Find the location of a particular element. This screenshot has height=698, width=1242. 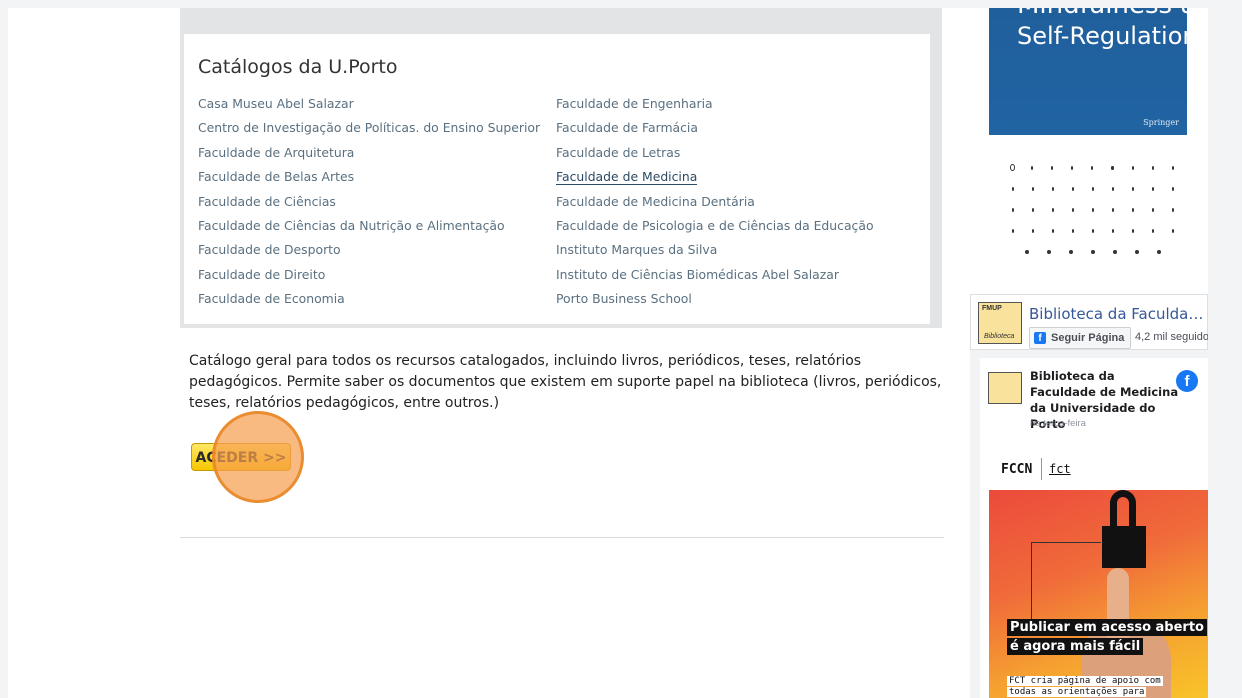

catalog-link: Faculdade de Belas Artes is located at coordinates (276, 176).